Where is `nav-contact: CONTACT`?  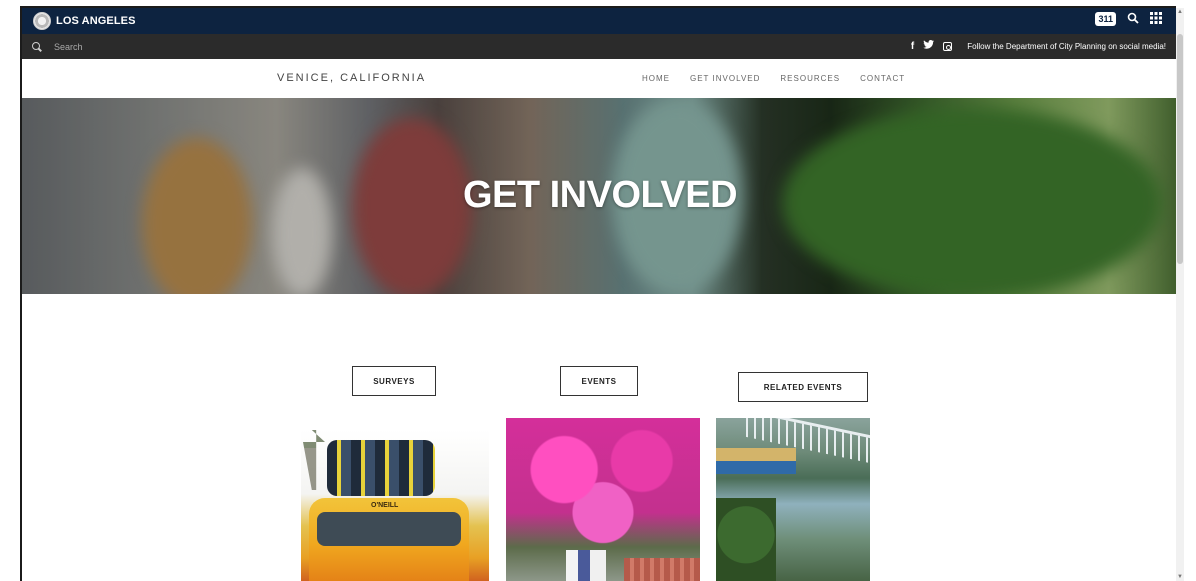 nav-contact: CONTACT is located at coordinates (882, 78).